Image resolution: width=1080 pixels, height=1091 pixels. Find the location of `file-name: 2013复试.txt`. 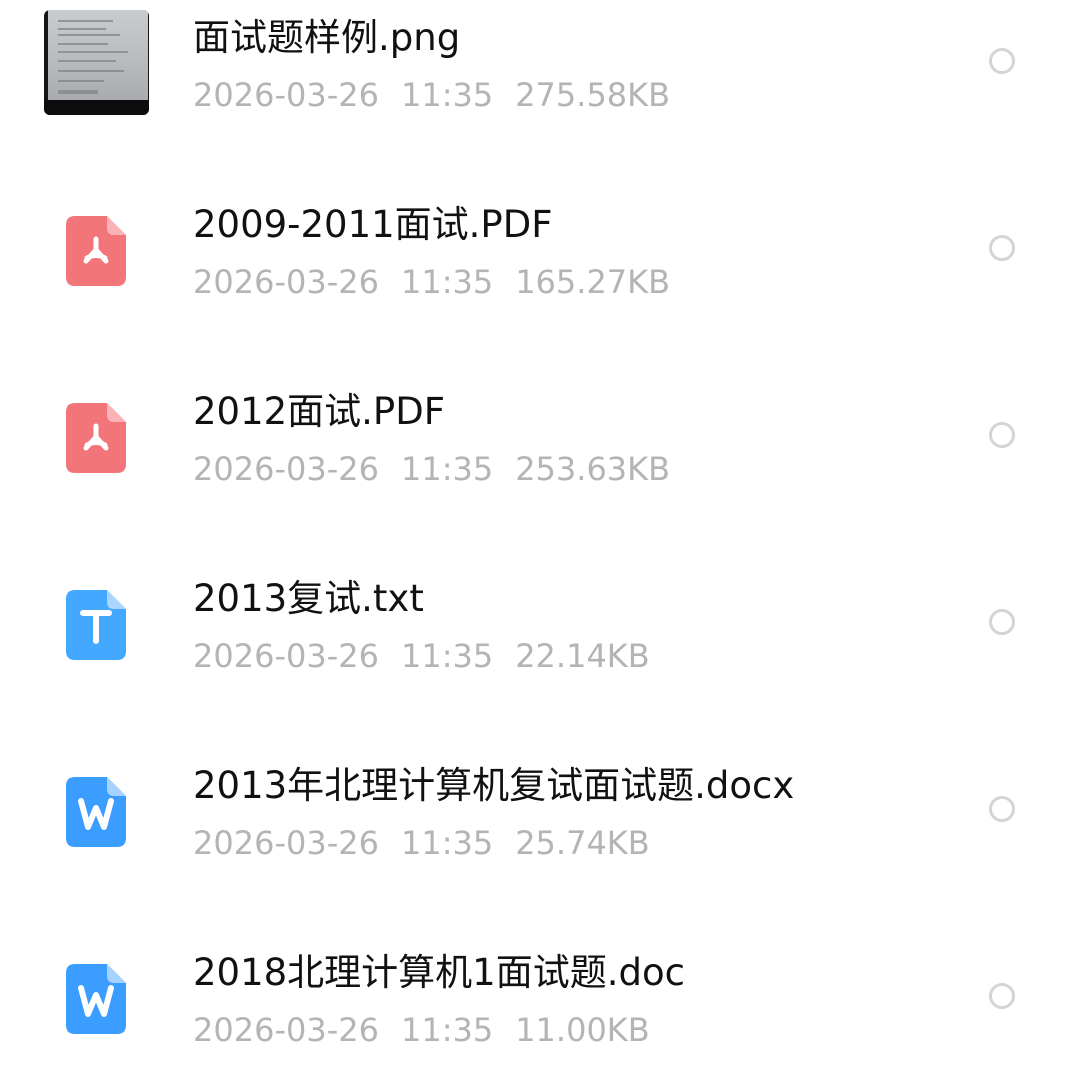

file-name: 2013复试.txt is located at coordinates (308, 598).